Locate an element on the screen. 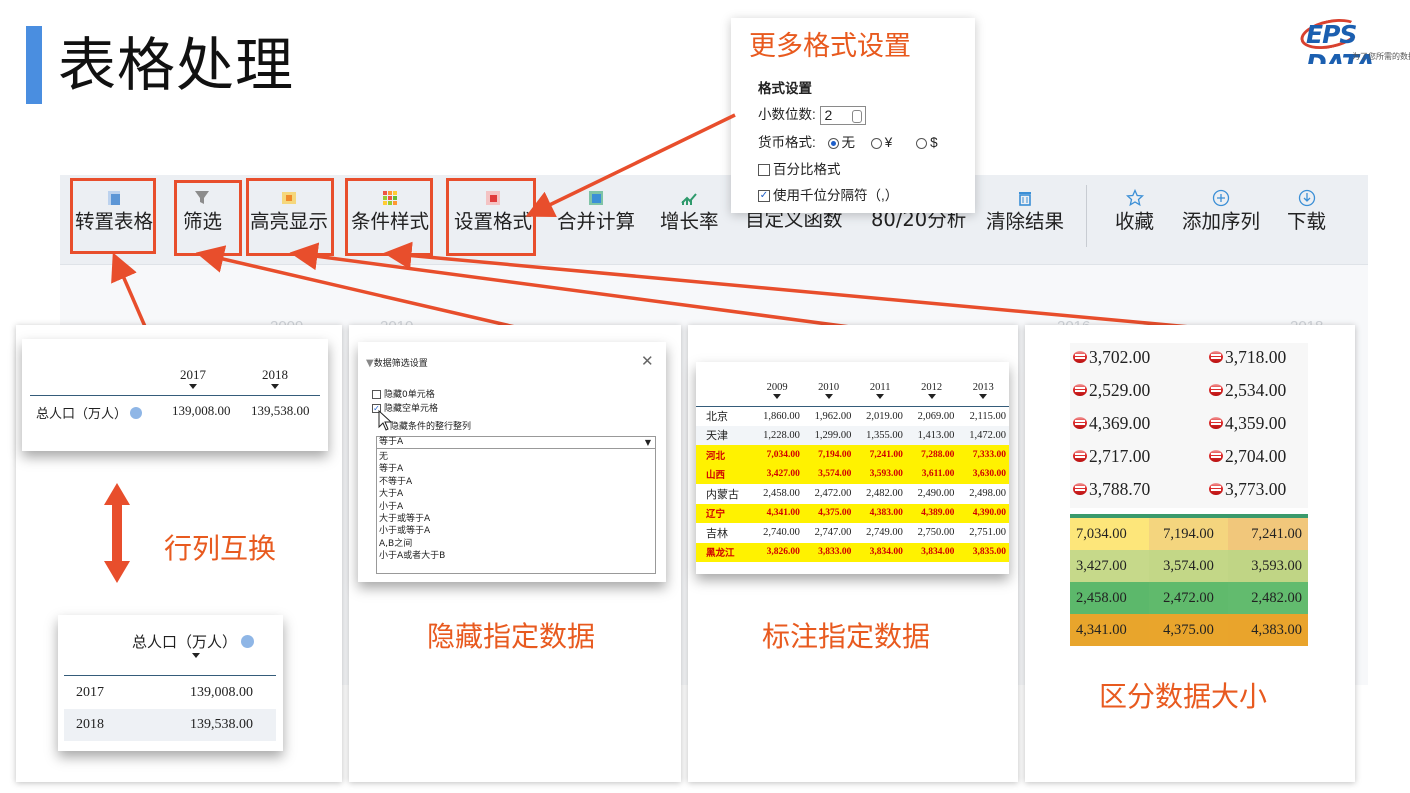 The height and width of the screenshot is (793, 1410). column-header-2017: 2017 is located at coordinates (193, 378).